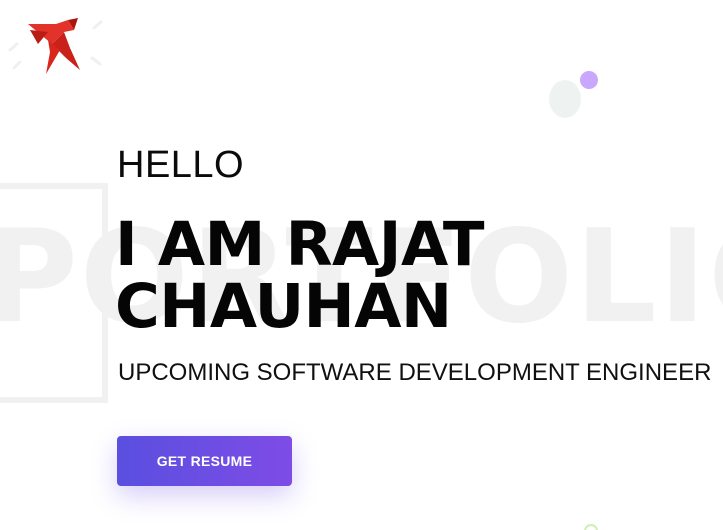  What do you see at coordinates (565, 99) in the screenshot?
I see `decorative-blob-grey` at bounding box center [565, 99].